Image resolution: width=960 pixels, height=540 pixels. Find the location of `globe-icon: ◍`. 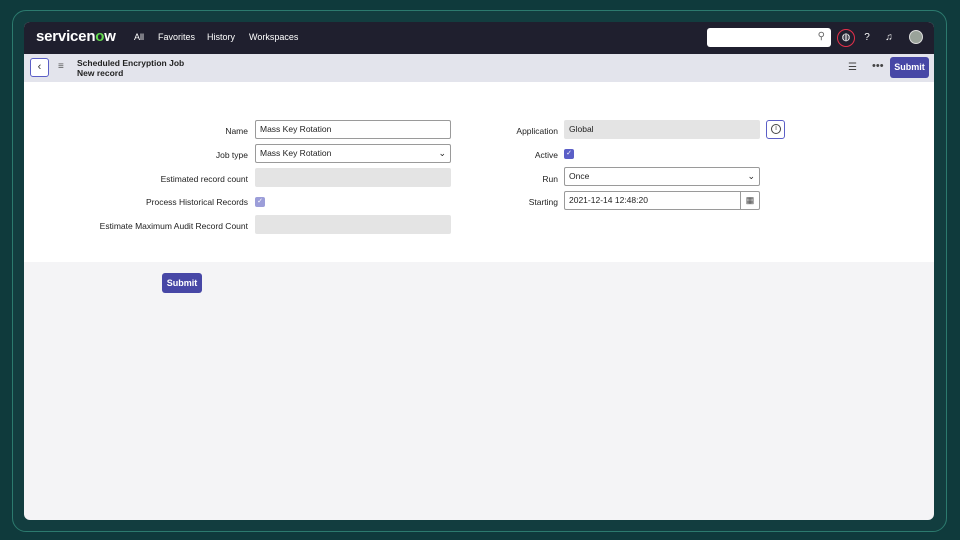

globe-icon: ◍ is located at coordinates (846, 38).